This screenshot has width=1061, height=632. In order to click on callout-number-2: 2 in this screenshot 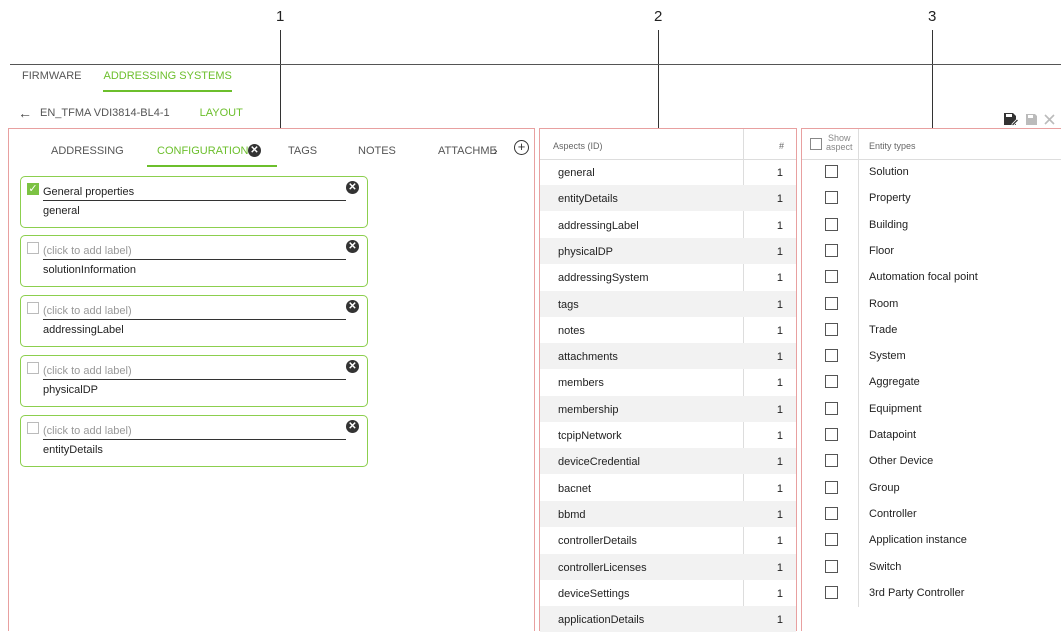, I will do `click(658, 16)`.